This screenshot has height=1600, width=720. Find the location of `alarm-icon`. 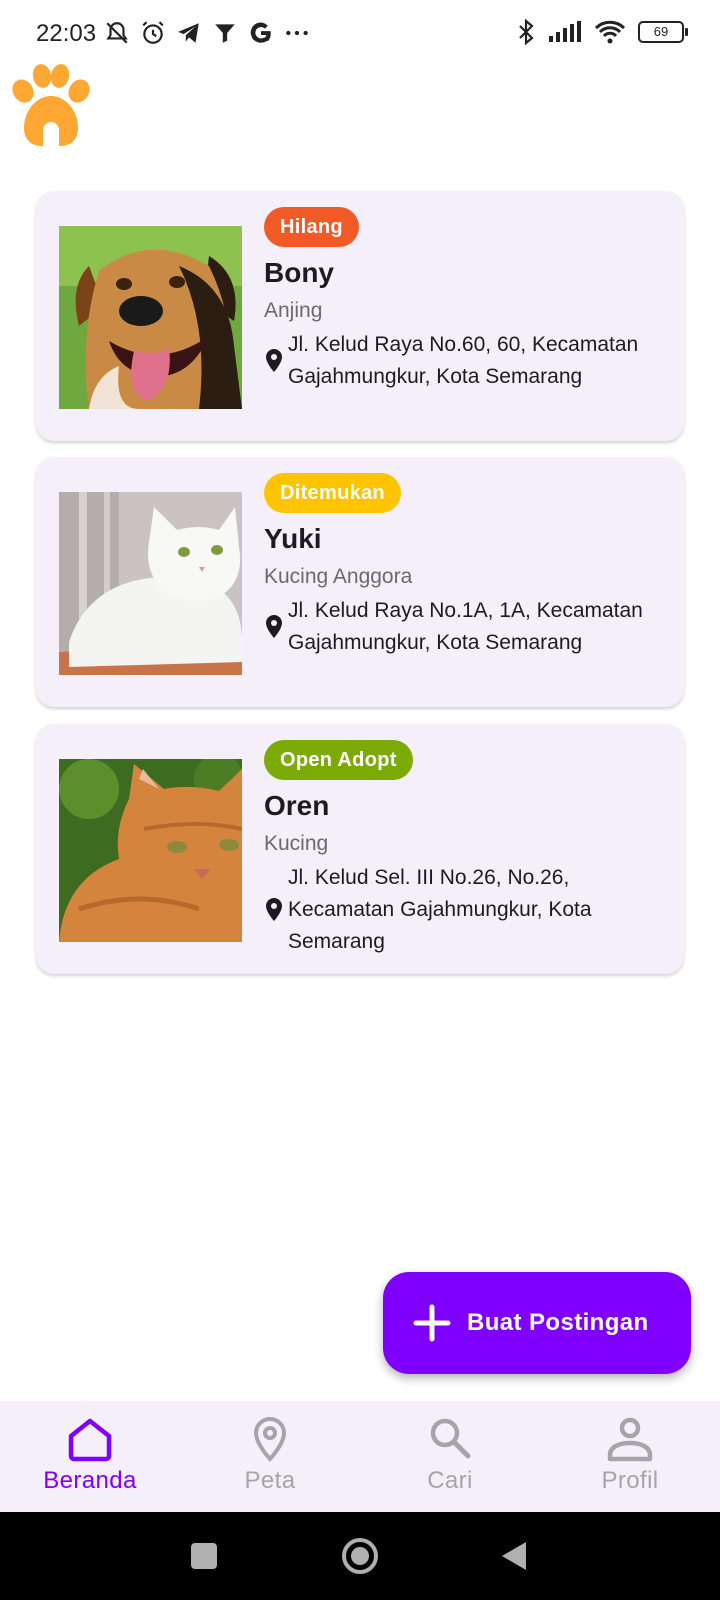

alarm-icon is located at coordinates (153, 32).